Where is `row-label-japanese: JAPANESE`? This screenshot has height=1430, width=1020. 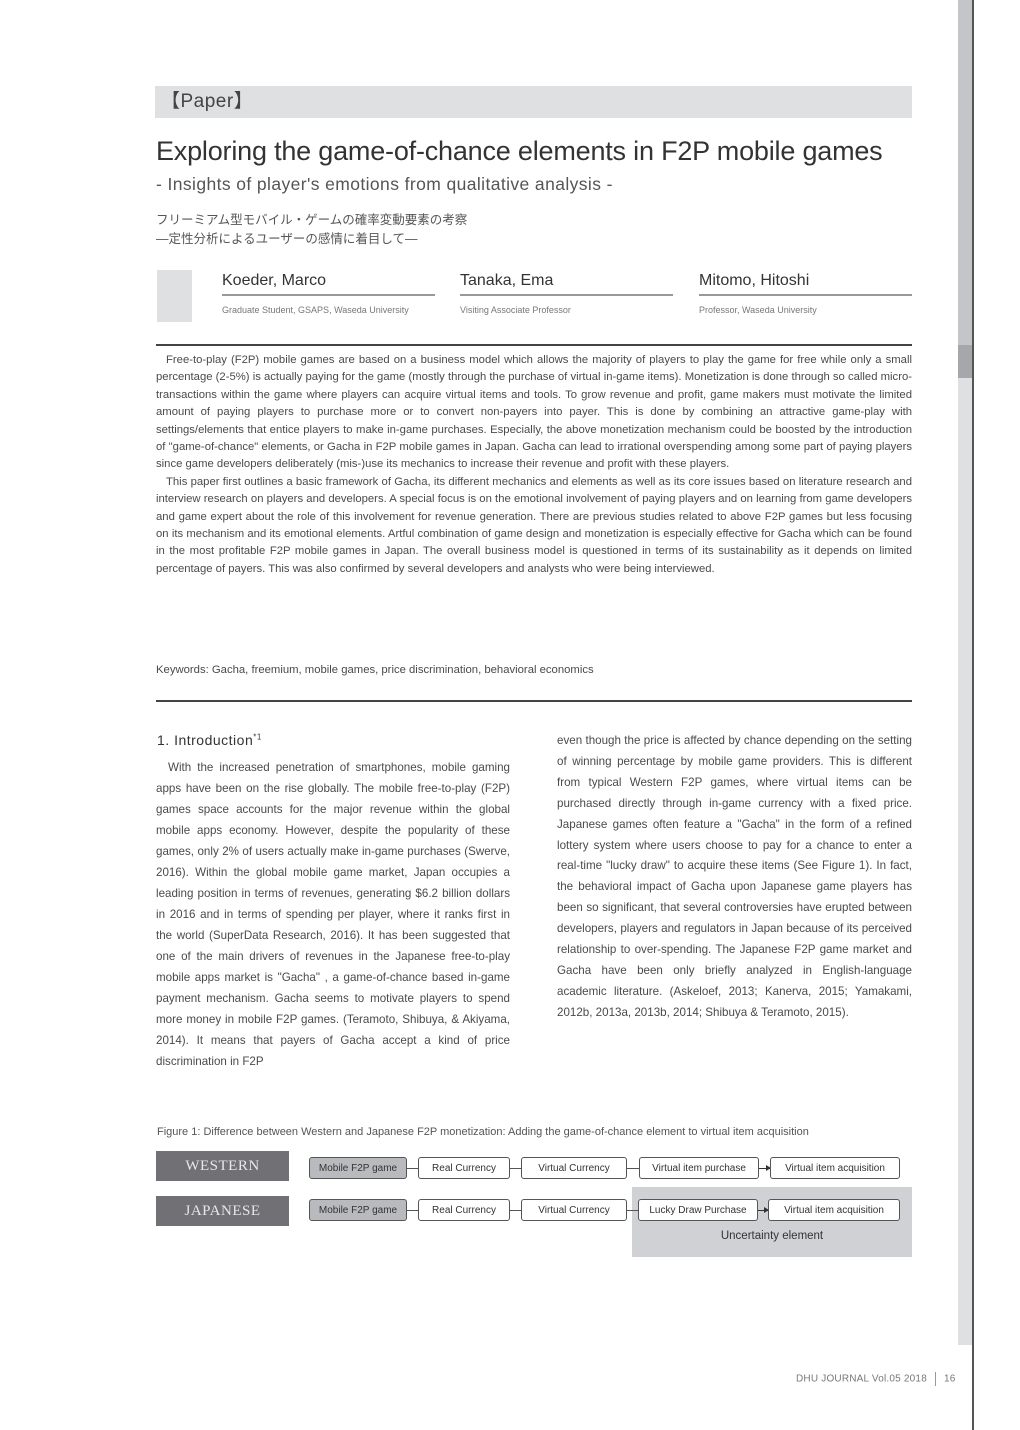
row-label-japanese: JAPANESE is located at coordinates (222, 1211).